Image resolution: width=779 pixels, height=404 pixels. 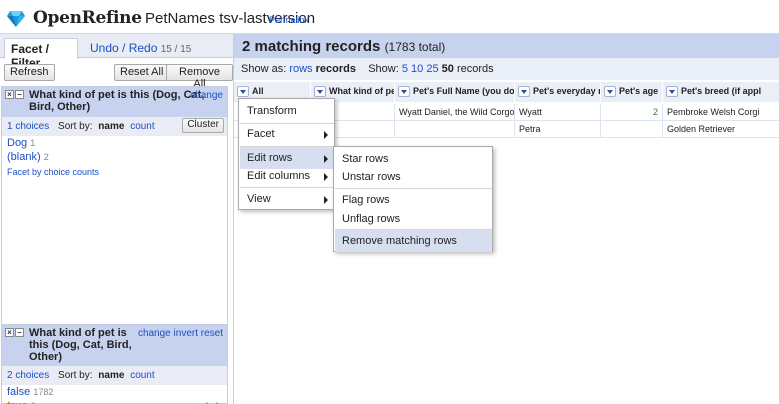 I want to click on facet-choice-blank: (blank) 2, so click(x=114, y=157).